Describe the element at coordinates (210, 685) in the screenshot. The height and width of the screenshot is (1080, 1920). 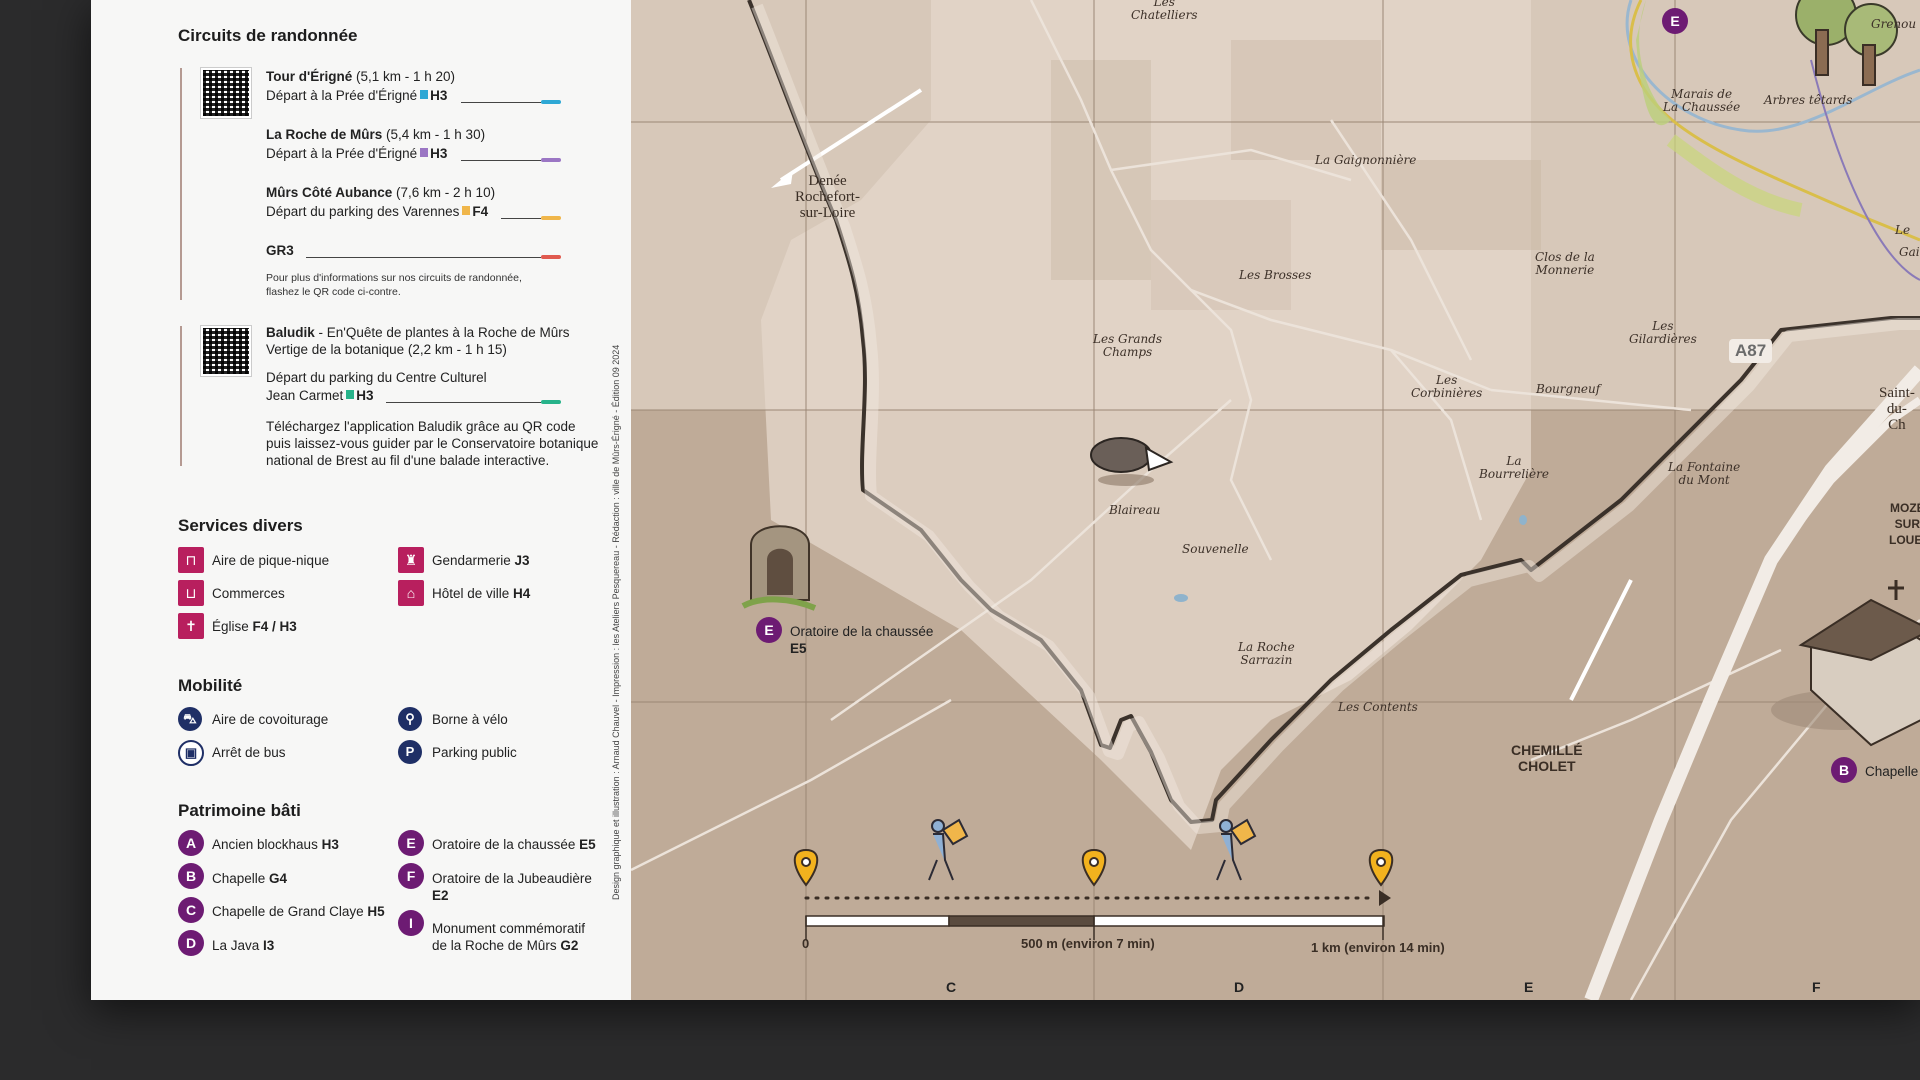
I see `mobility-heading: Mobilité` at that location.